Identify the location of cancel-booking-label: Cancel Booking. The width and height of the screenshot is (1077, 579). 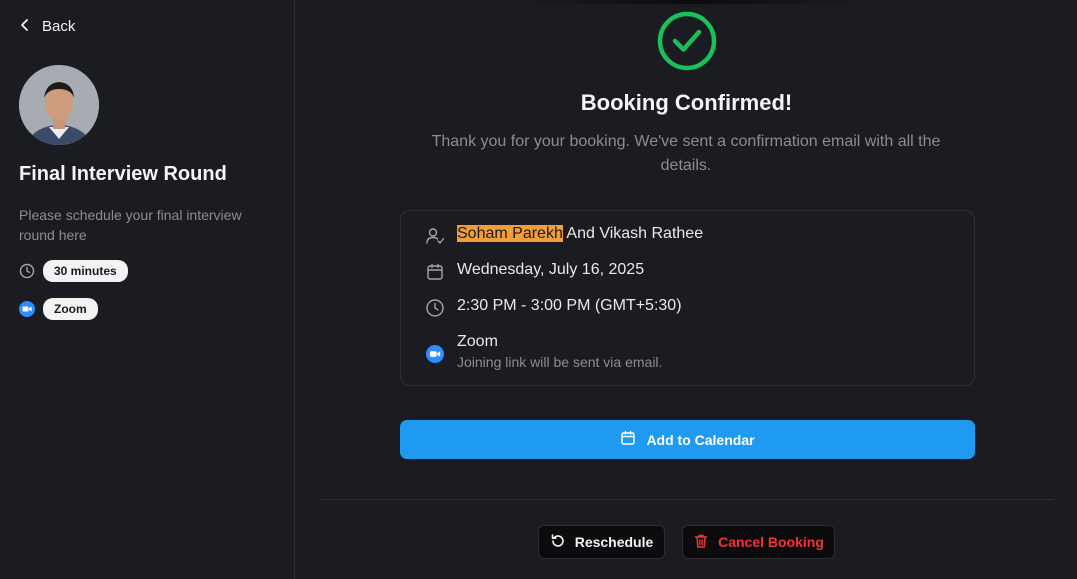
(771, 542).